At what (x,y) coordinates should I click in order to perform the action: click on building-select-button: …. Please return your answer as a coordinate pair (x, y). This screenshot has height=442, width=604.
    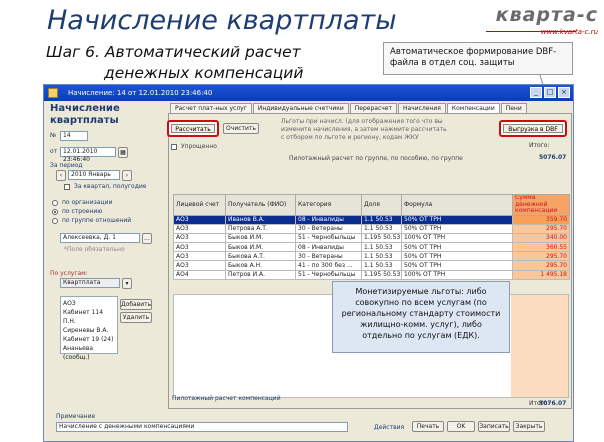
    Looking at the image, I should click on (147, 238).